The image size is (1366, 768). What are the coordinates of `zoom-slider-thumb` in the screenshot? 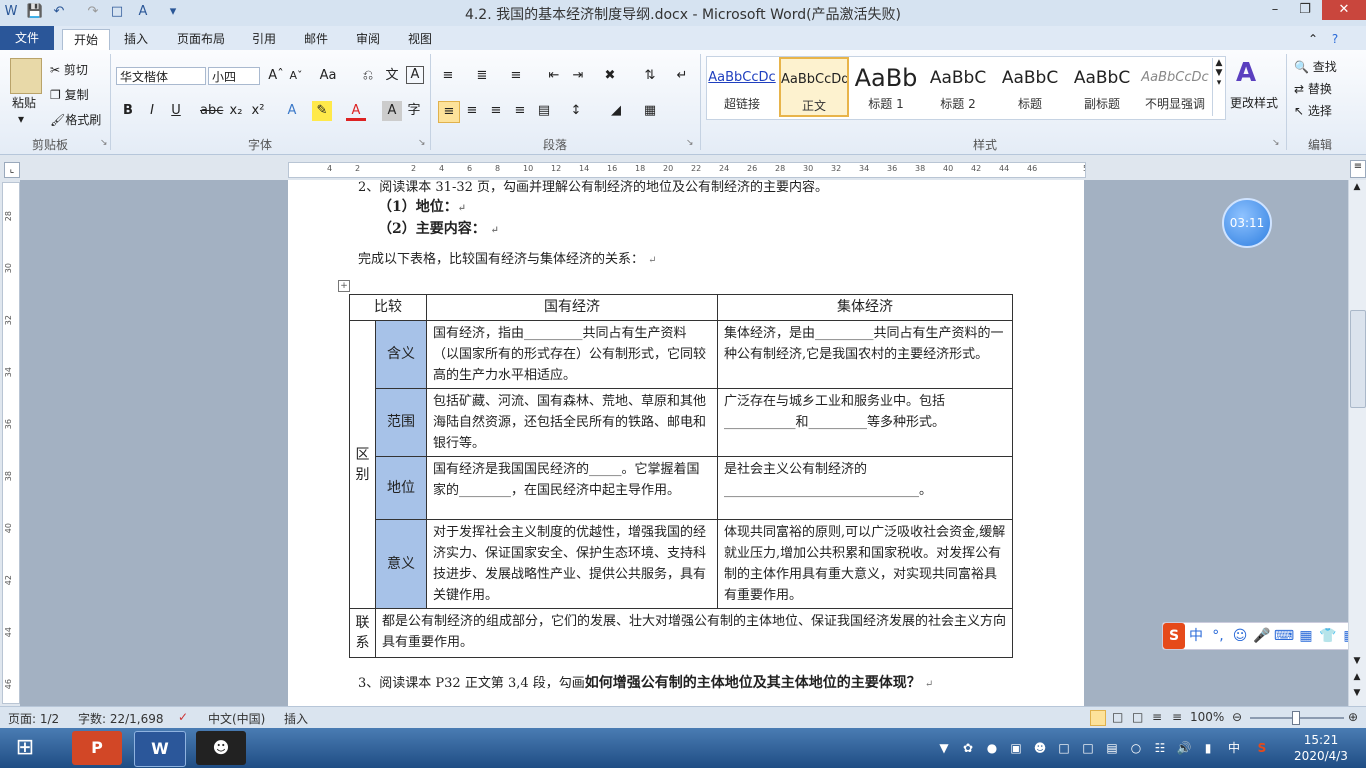 It's located at (1296, 718).